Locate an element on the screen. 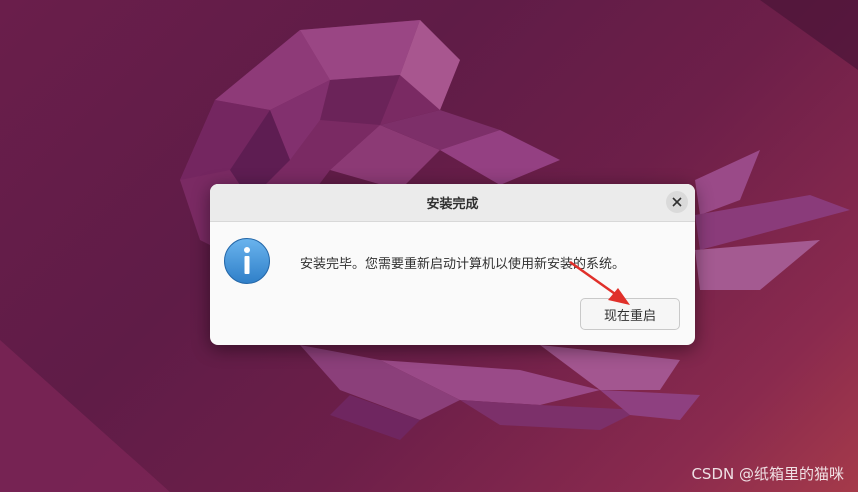  info-icon is located at coordinates (247, 261).